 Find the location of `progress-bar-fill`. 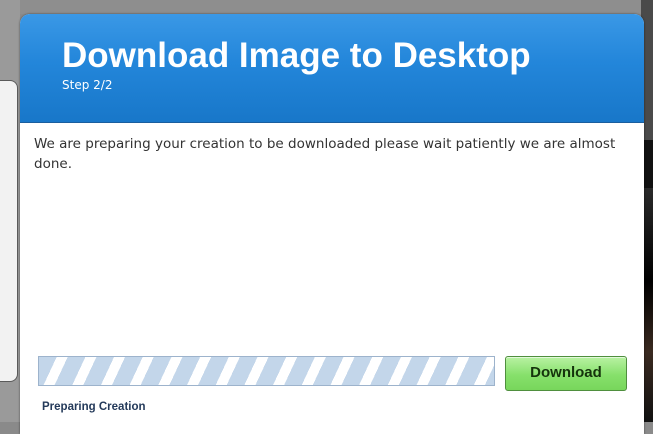

progress-bar-fill is located at coordinates (266, 371).